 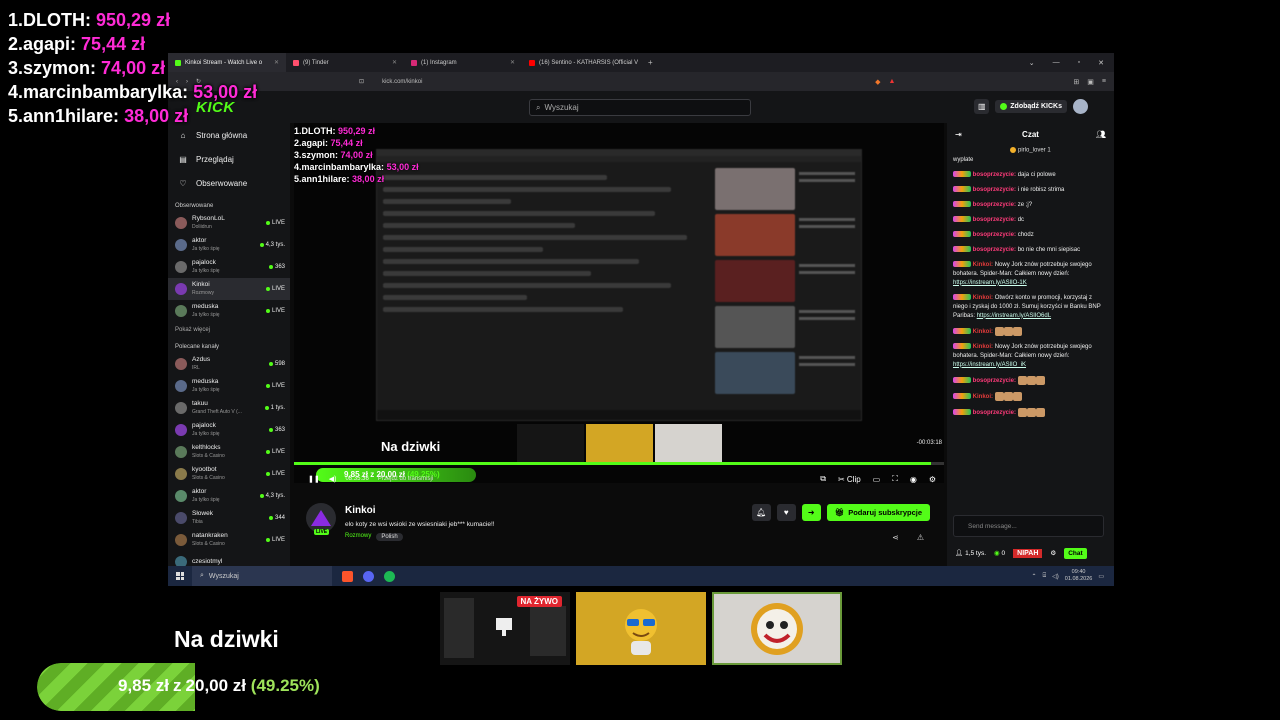 What do you see at coordinates (314, 479) in the screenshot?
I see `pause-icon: ❚❚` at bounding box center [314, 479].